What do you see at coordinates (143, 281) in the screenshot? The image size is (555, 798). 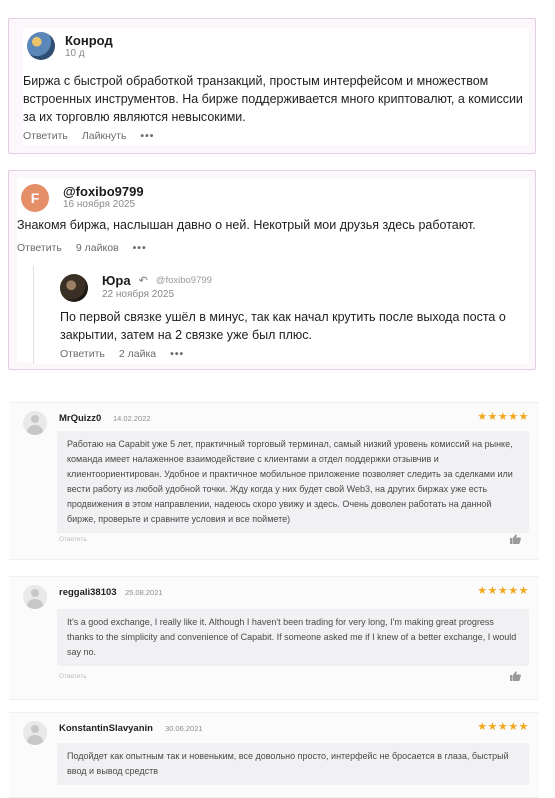 I see `reply-arrow-icon: ↶` at bounding box center [143, 281].